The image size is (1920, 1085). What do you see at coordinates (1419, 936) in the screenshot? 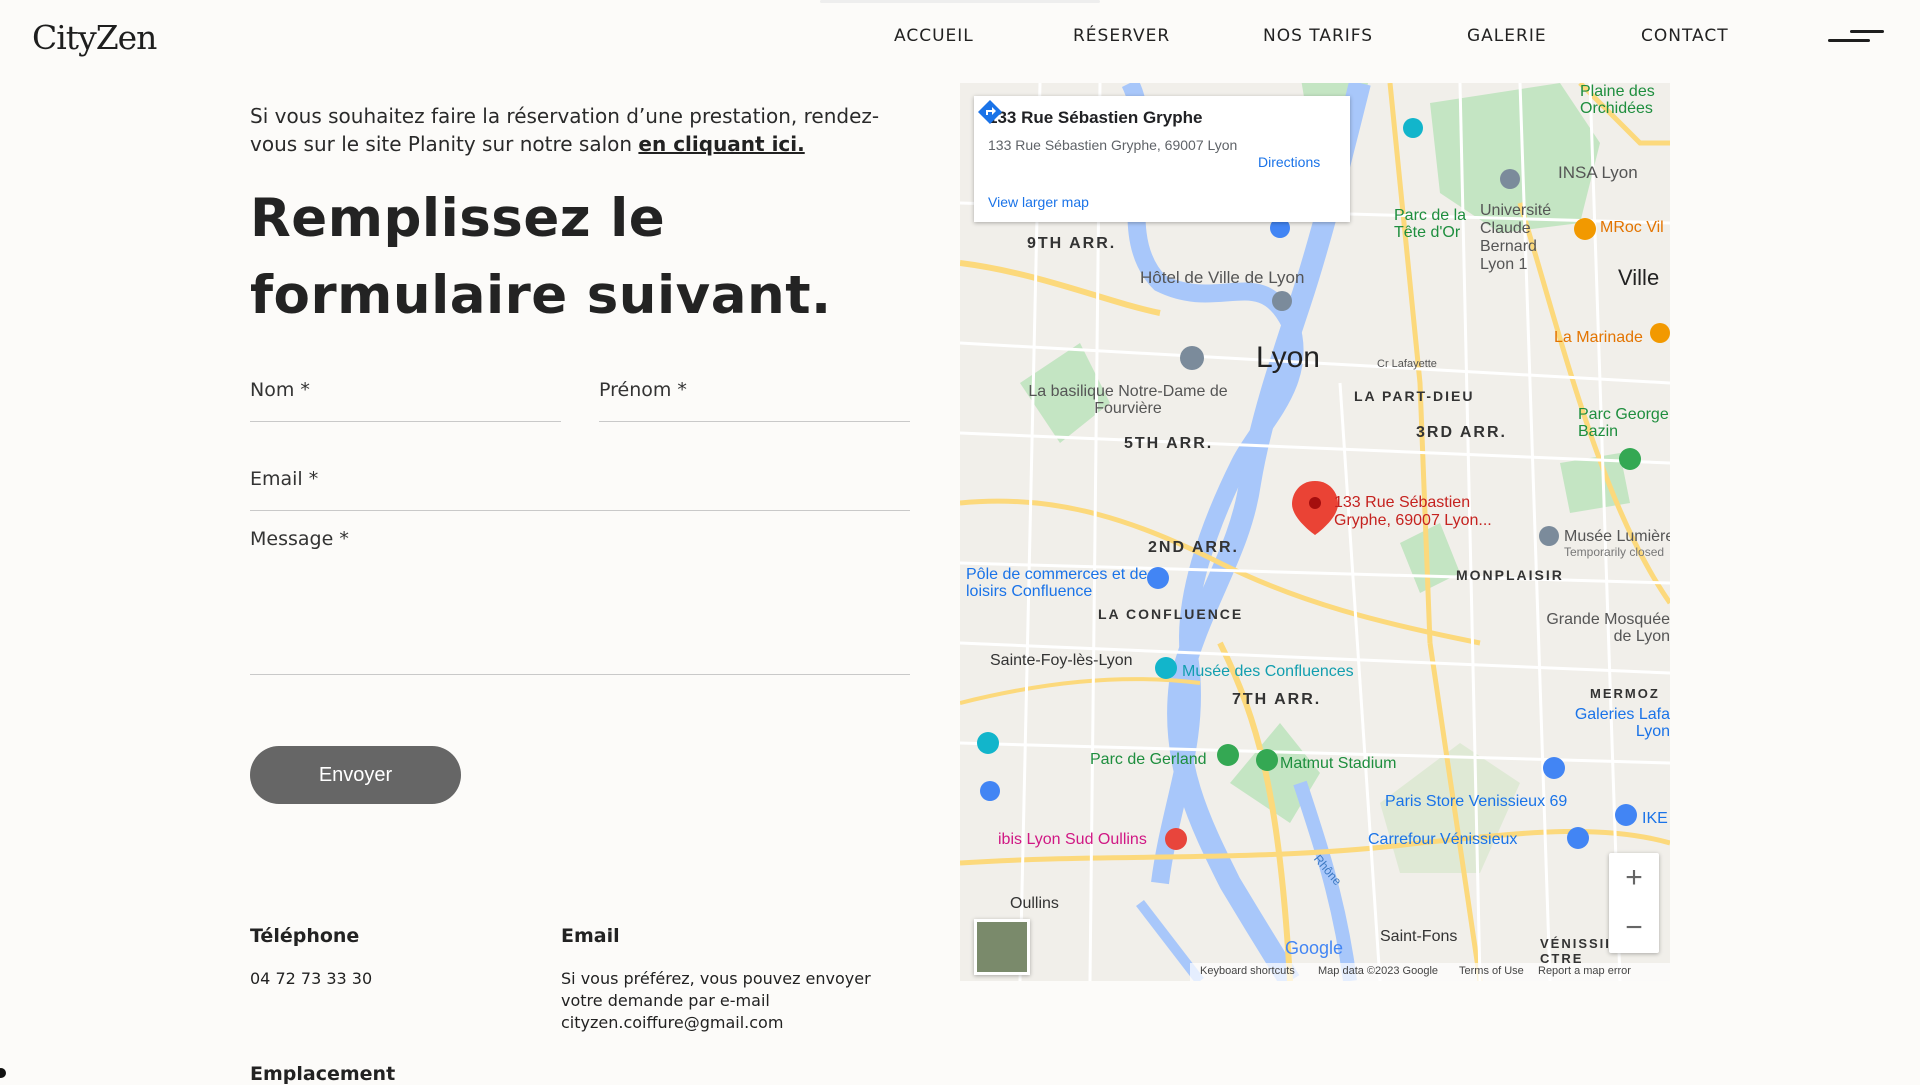
I see `map-label-saintfons: Saint-Fons` at bounding box center [1419, 936].